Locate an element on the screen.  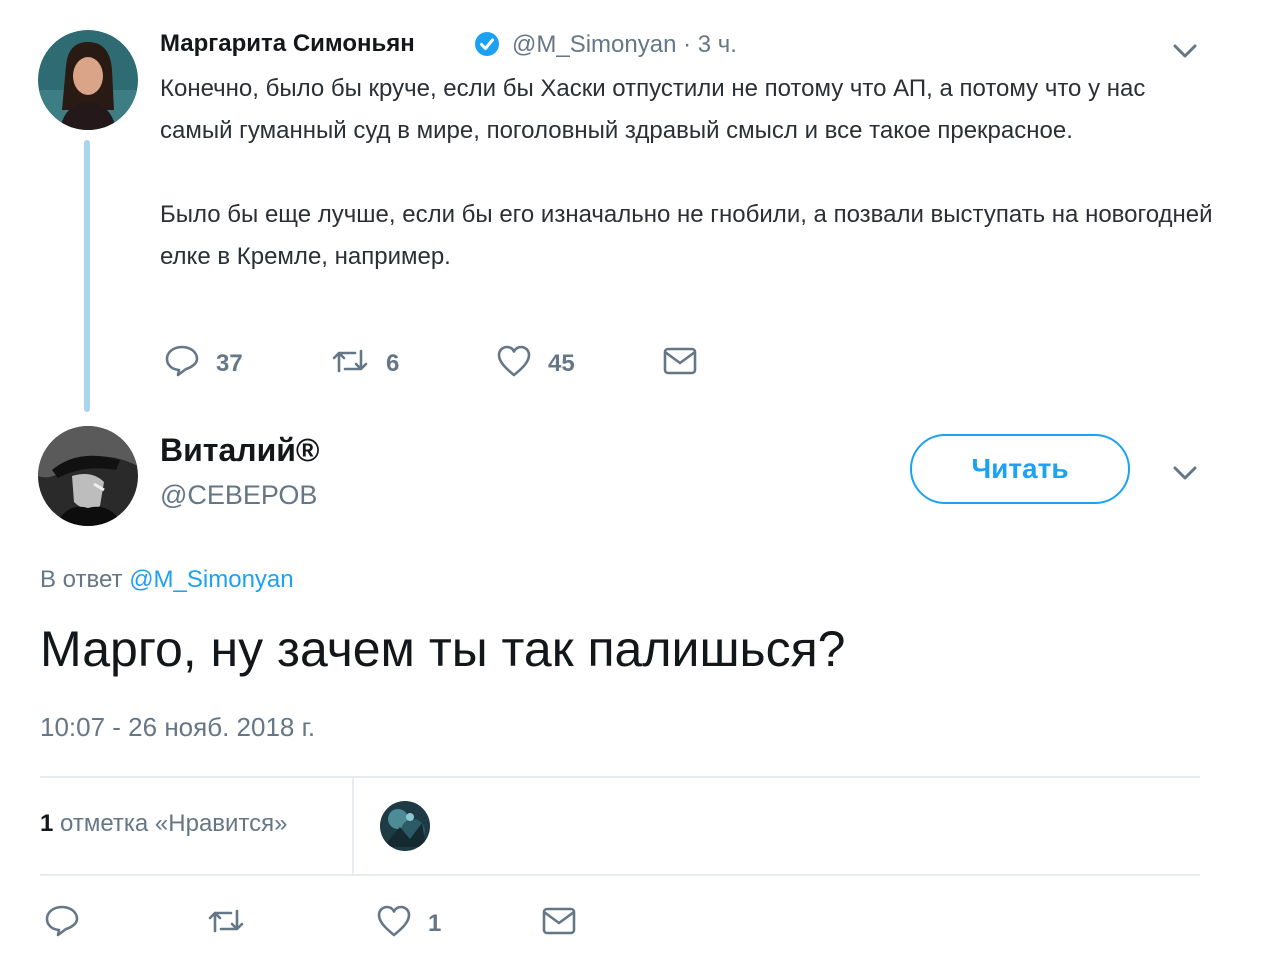
tweet-text: Марго, ну зачем ты так палишься? is located at coordinates (443, 649).